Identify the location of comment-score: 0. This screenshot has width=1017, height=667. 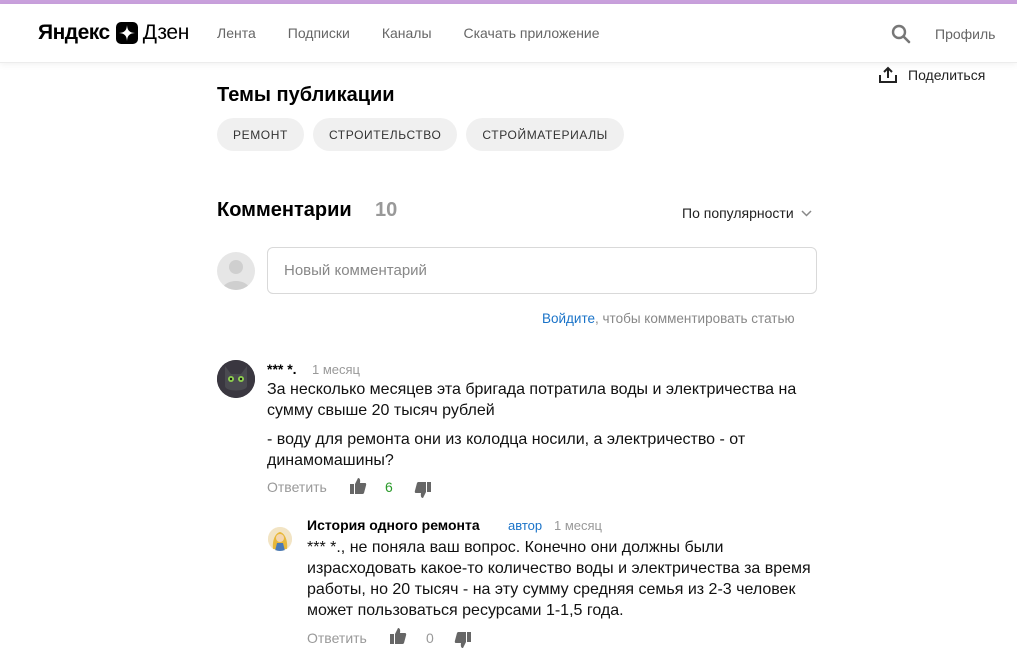
(430, 638).